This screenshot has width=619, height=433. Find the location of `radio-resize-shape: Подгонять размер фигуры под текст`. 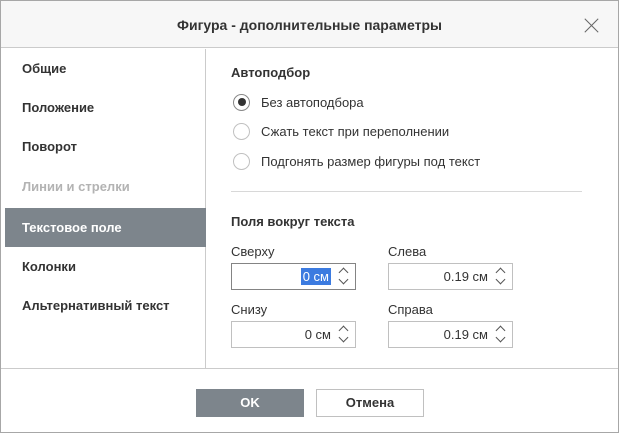

radio-resize-shape: Подгонять размер фигуры под текст is located at coordinates (356, 161).